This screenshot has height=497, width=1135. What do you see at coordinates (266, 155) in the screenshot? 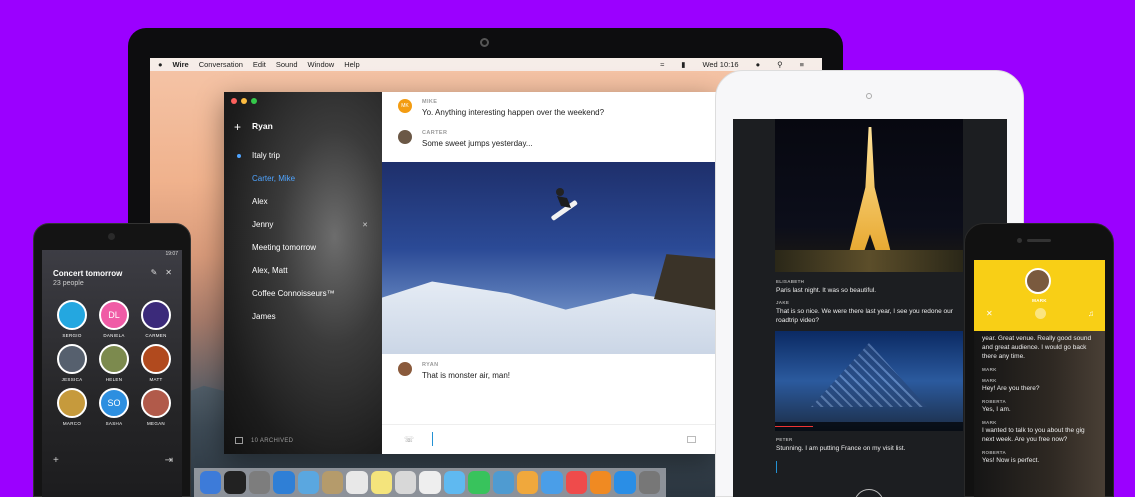
I see `conversation-label: Italy trip` at bounding box center [266, 155].